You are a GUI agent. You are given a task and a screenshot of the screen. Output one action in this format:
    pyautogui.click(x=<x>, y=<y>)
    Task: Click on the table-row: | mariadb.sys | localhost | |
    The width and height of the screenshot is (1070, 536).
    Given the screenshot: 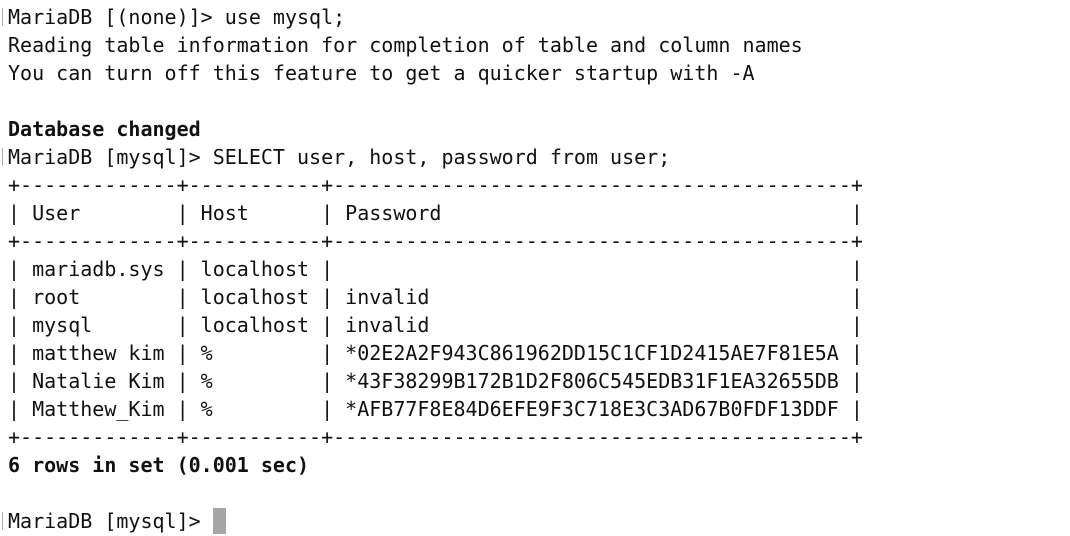 What is the action you would take?
    pyautogui.click(x=435, y=269)
    